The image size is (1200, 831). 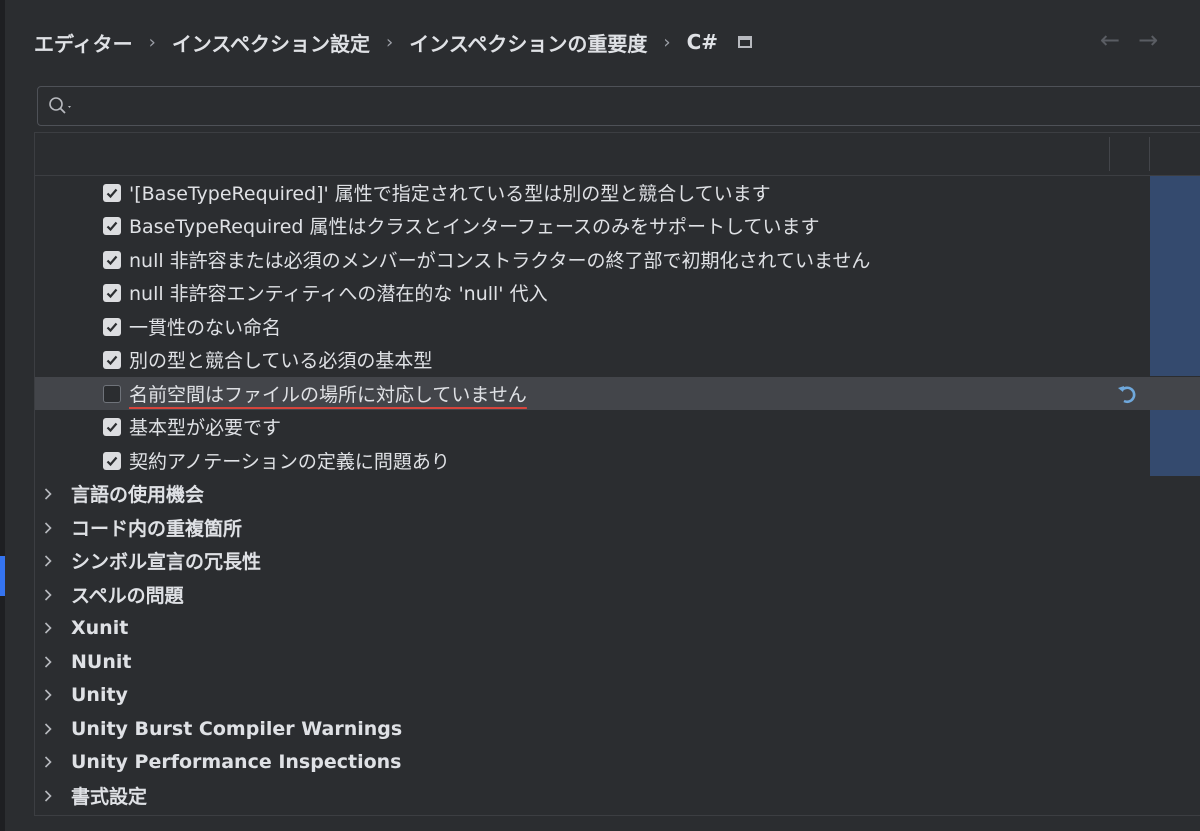 What do you see at coordinates (617, 728) in the screenshot?
I see `tree-group: Unity Burst Compiler Warnings` at bounding box center [617, 728].